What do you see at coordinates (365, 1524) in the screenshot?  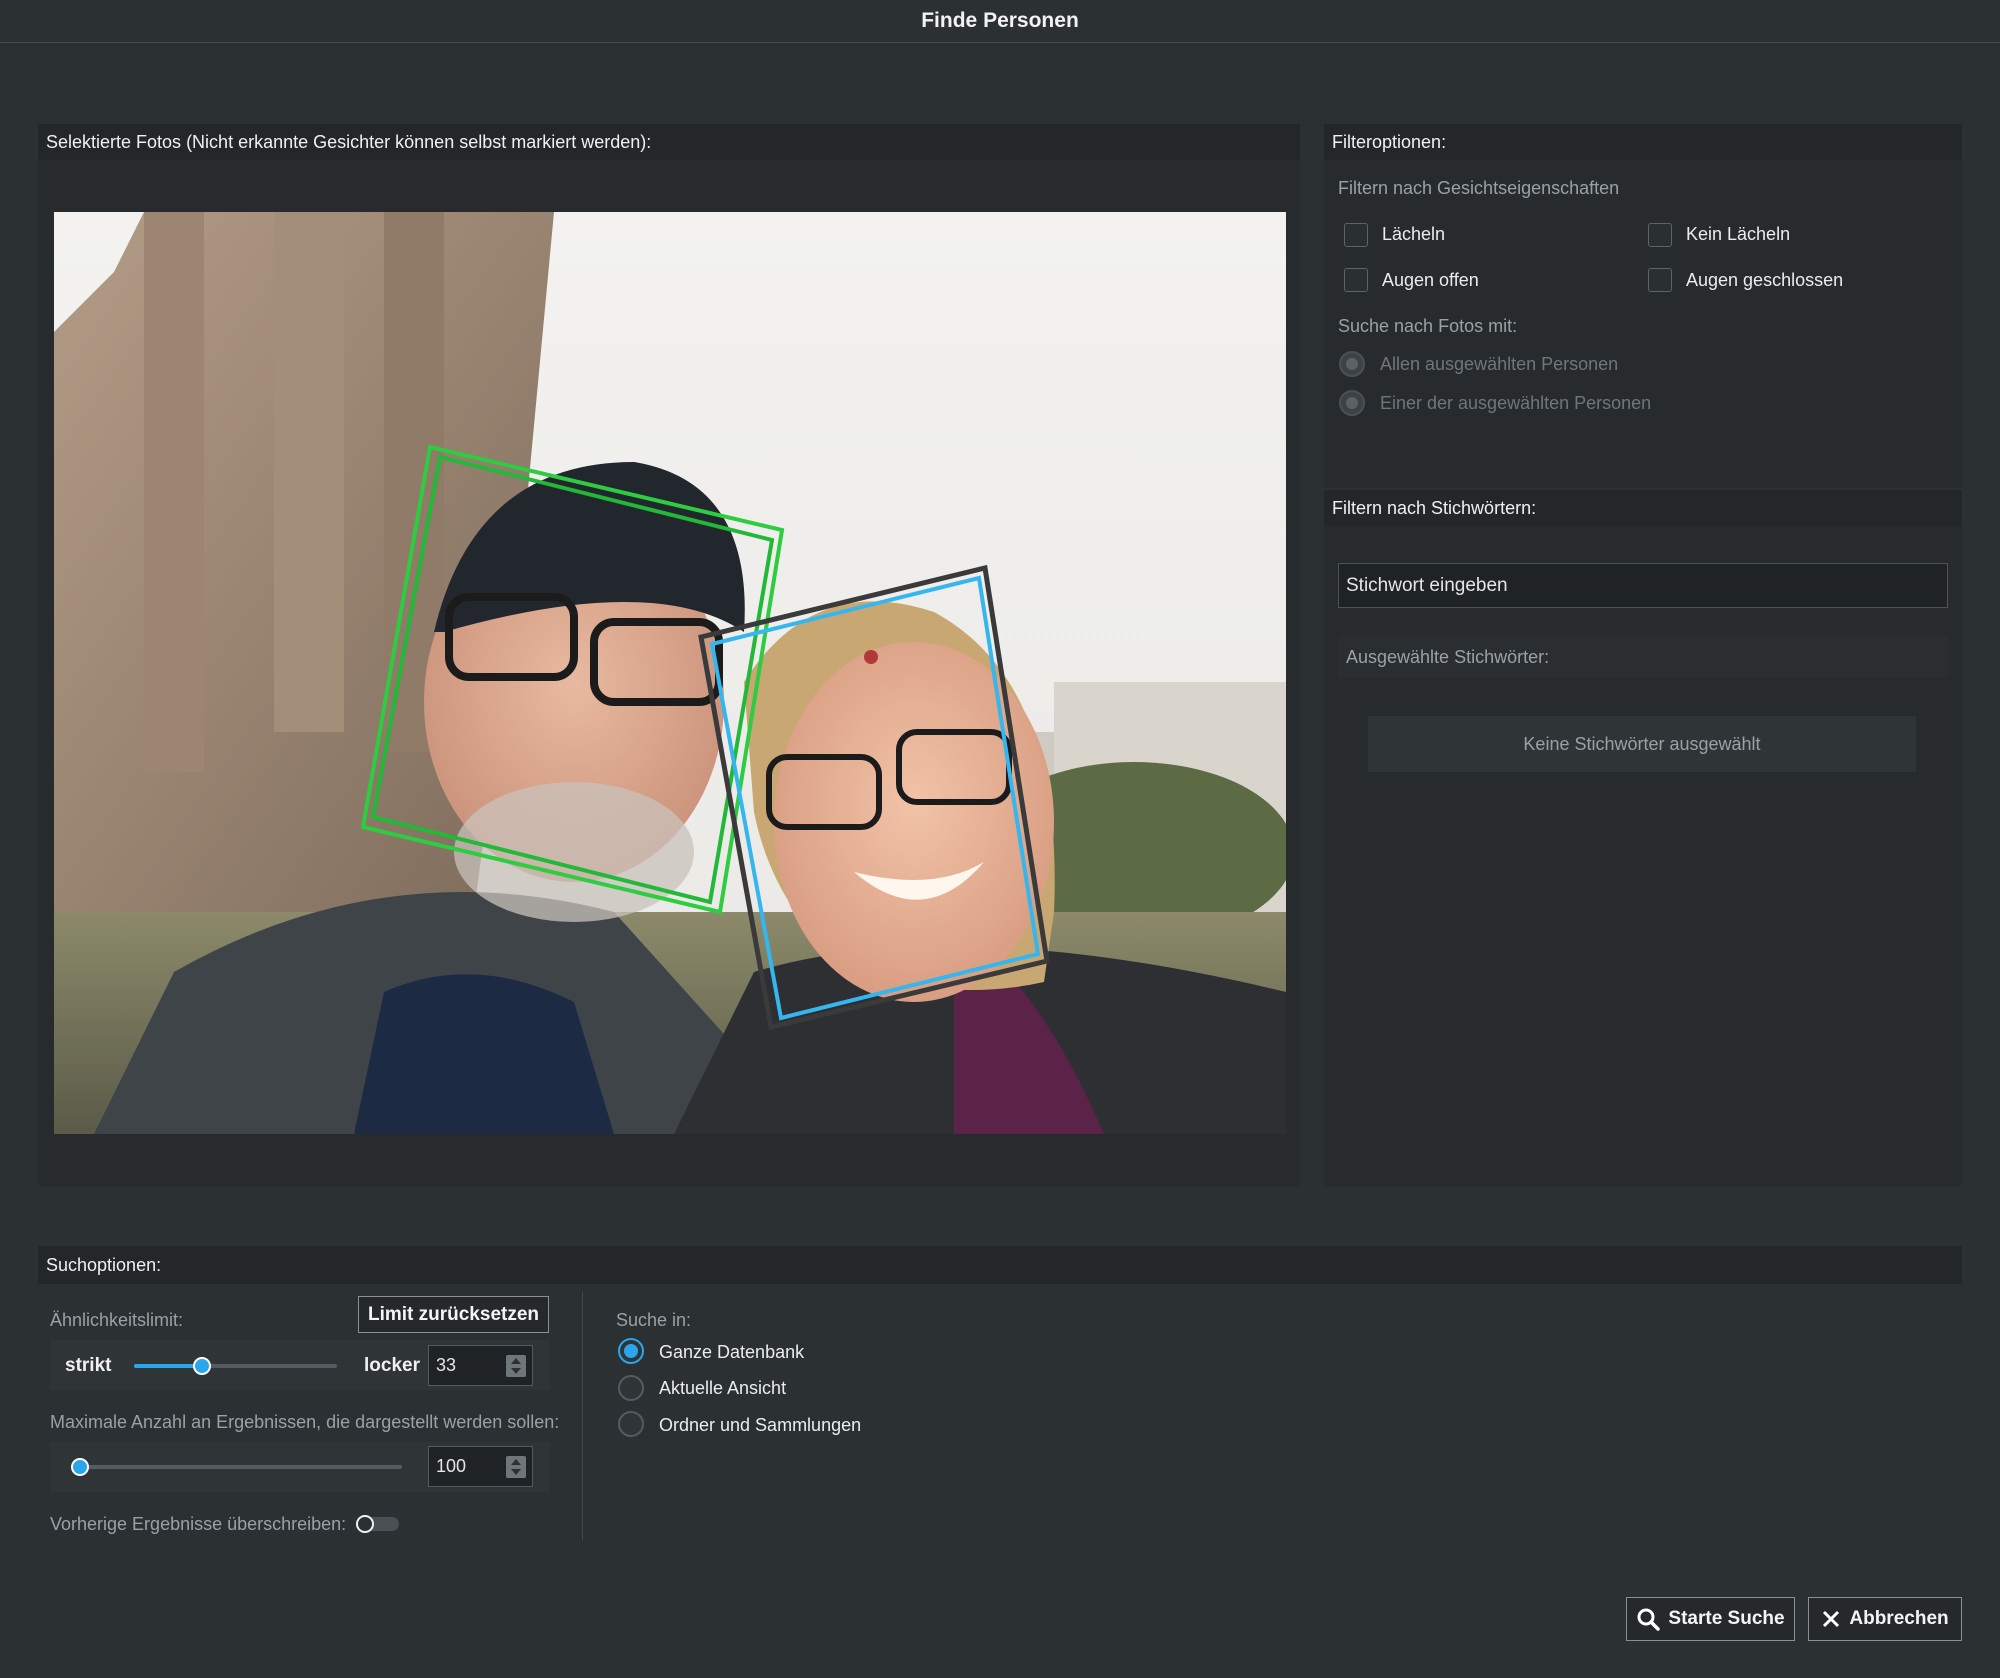 I see `overwrite-toggle-knob` at bounding box center [365, 1524].